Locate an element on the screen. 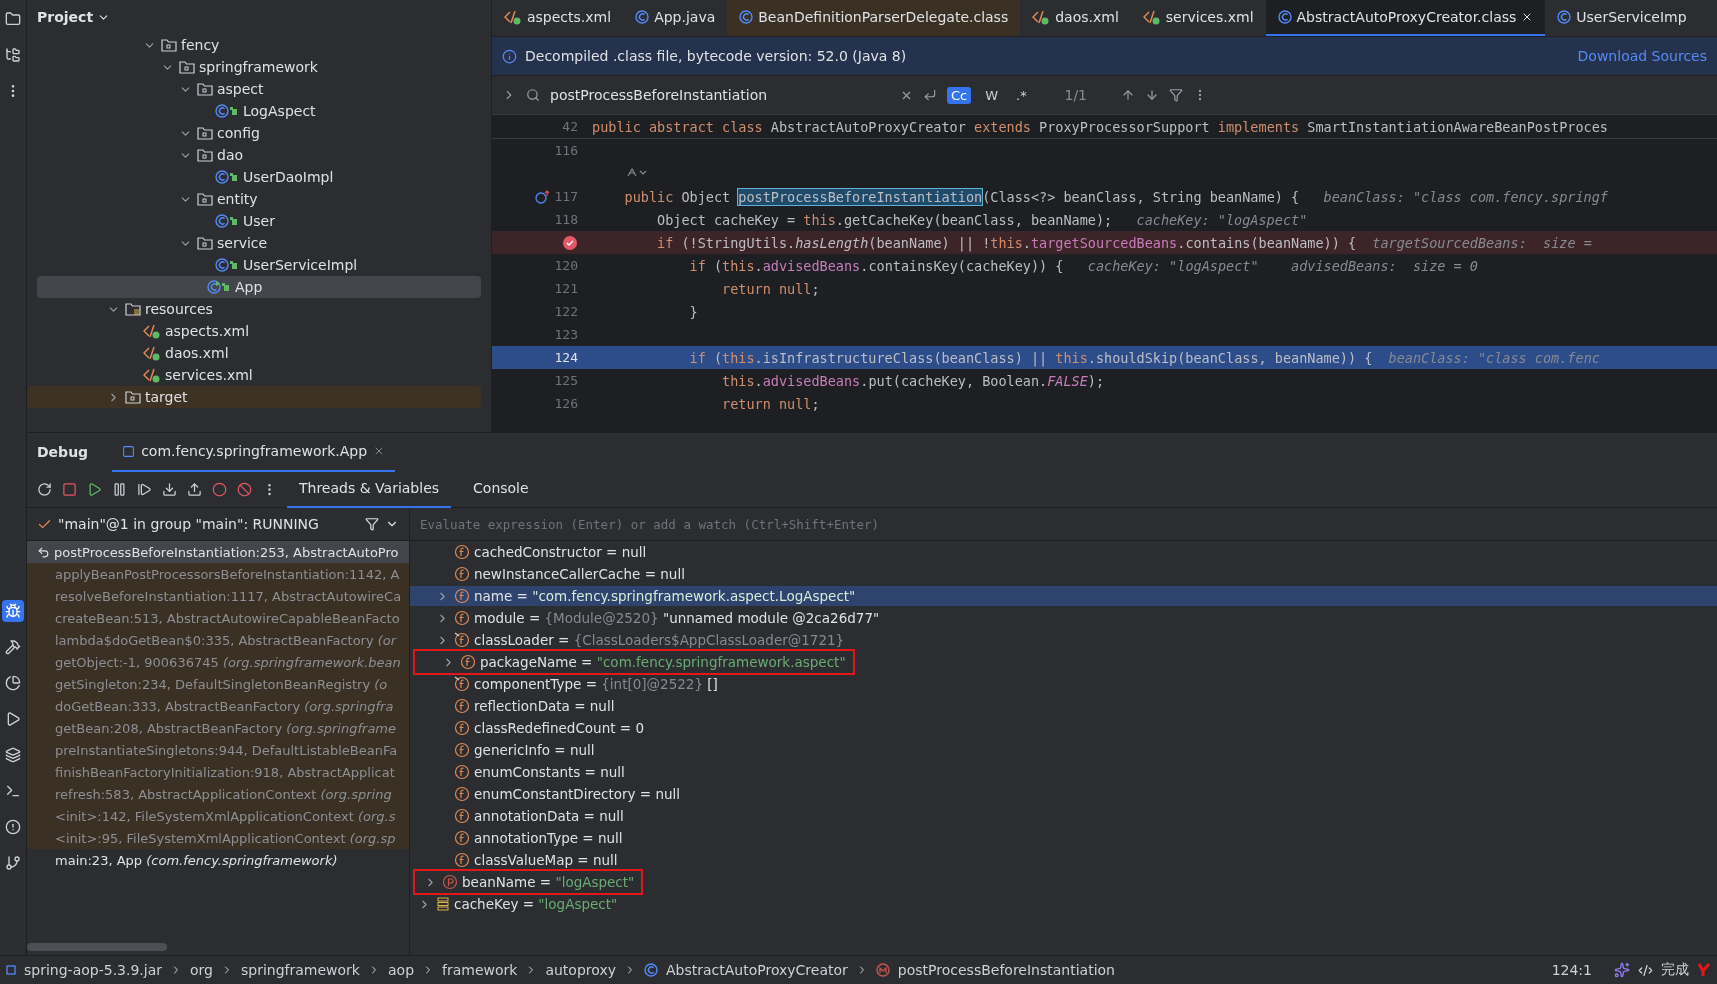  editor-tab: AbstractAutoProxyCreator.class is located at coordinates (1405, 18).